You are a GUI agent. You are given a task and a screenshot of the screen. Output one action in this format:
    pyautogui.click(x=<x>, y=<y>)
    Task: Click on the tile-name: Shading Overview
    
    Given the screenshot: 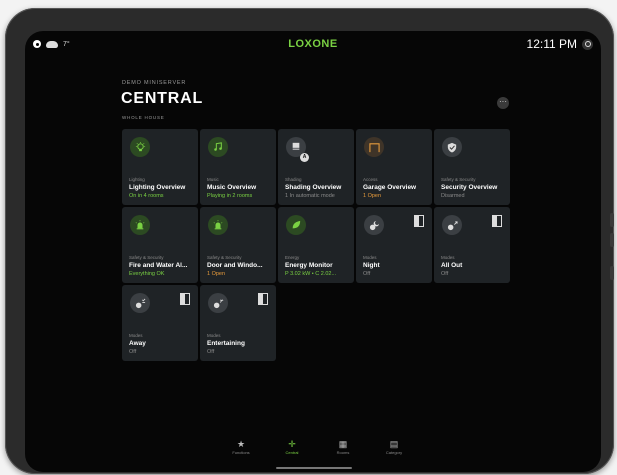 What is the action you would take?
    pyautogui.click(x=313, y=187)
    